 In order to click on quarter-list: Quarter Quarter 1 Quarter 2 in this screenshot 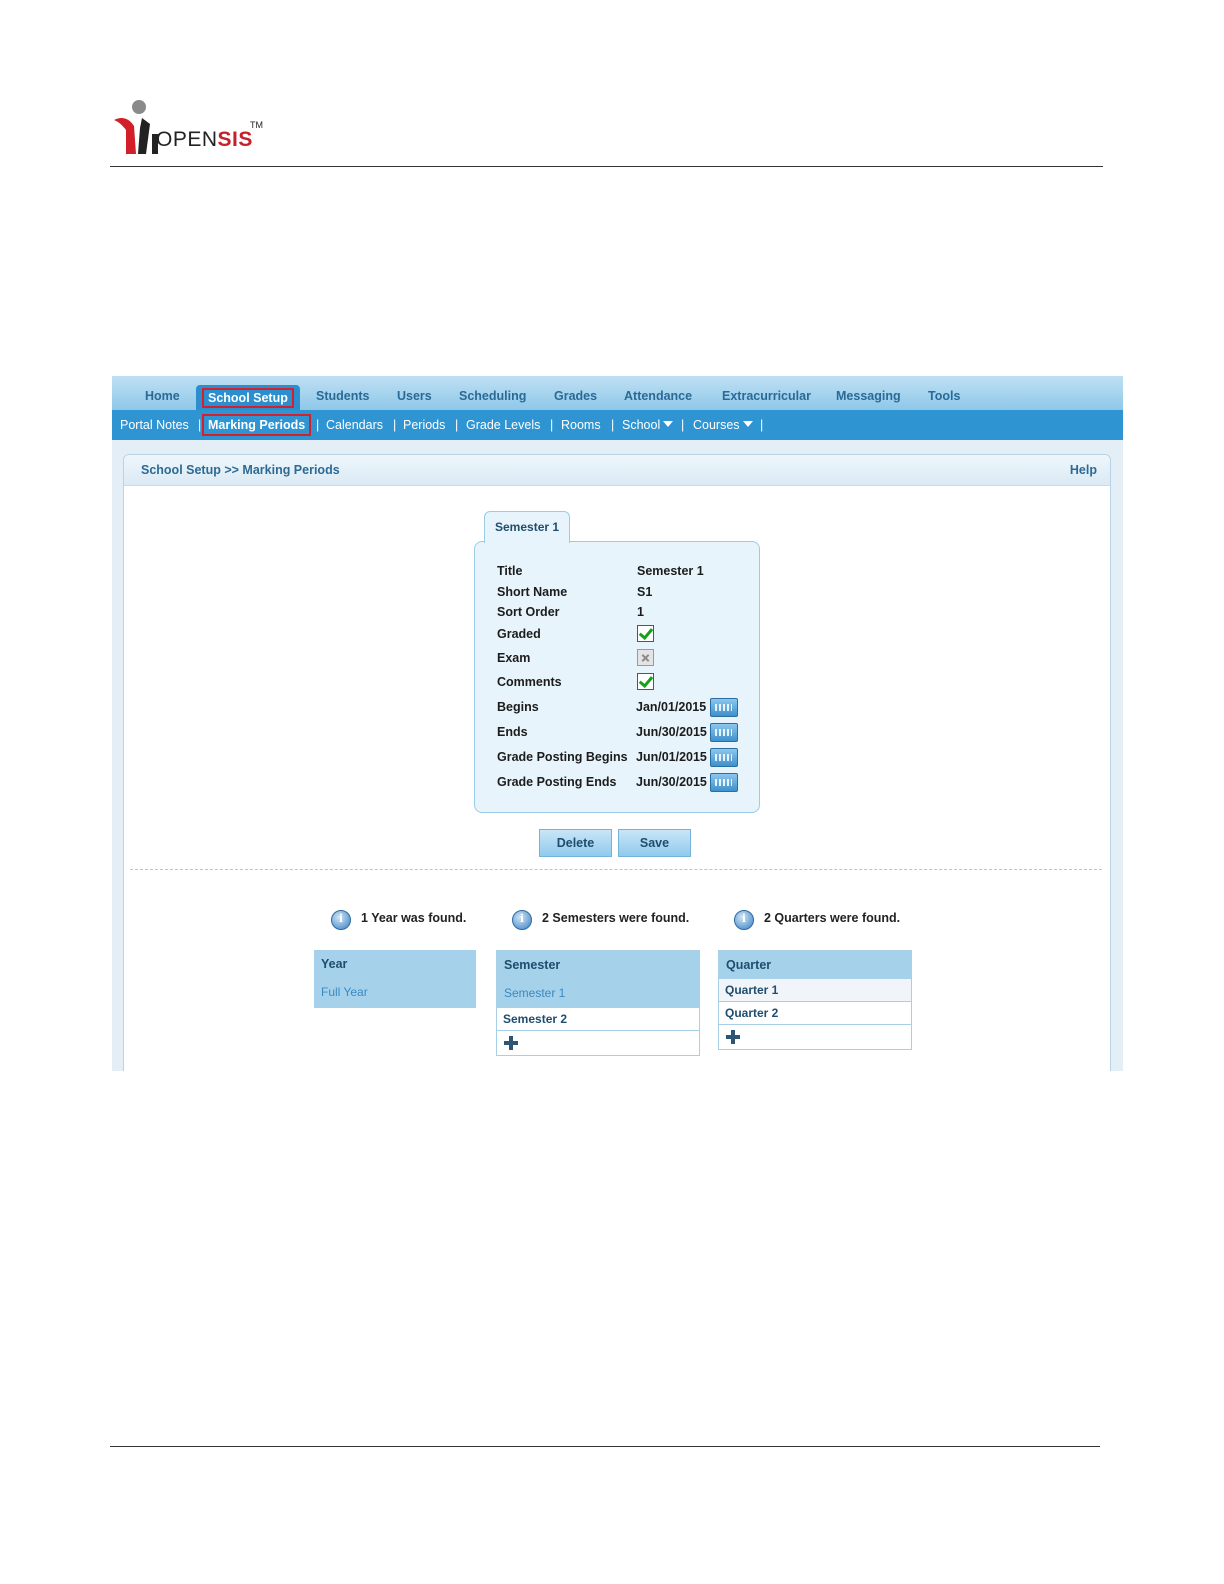, I will do `click(815, 1000)`.